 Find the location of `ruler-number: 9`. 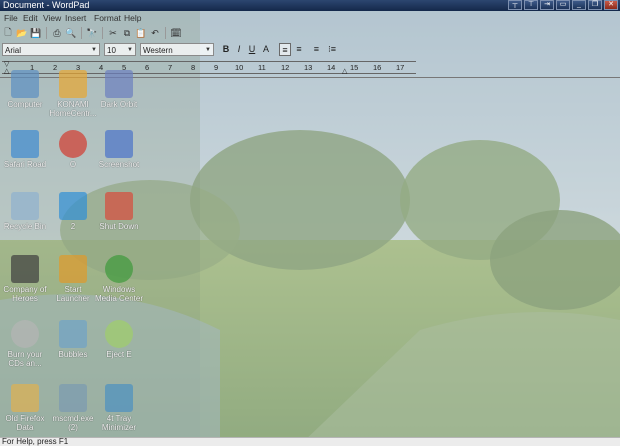

ruler-number: 9 is located at coordinates (216, 67).